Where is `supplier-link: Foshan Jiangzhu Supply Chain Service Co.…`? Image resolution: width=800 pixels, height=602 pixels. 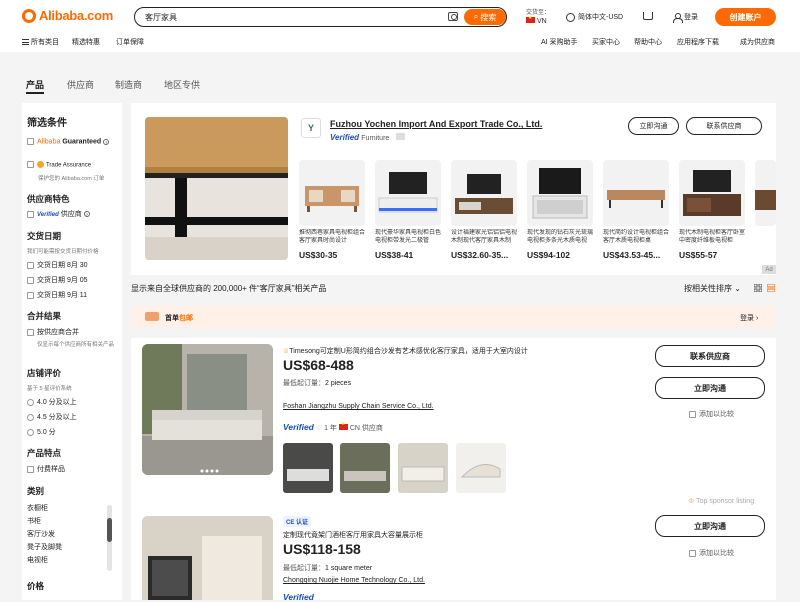
supplier-link: Foshan Jiangzhu Supply Chain Service Co.… is located at coordinates (358, 406).